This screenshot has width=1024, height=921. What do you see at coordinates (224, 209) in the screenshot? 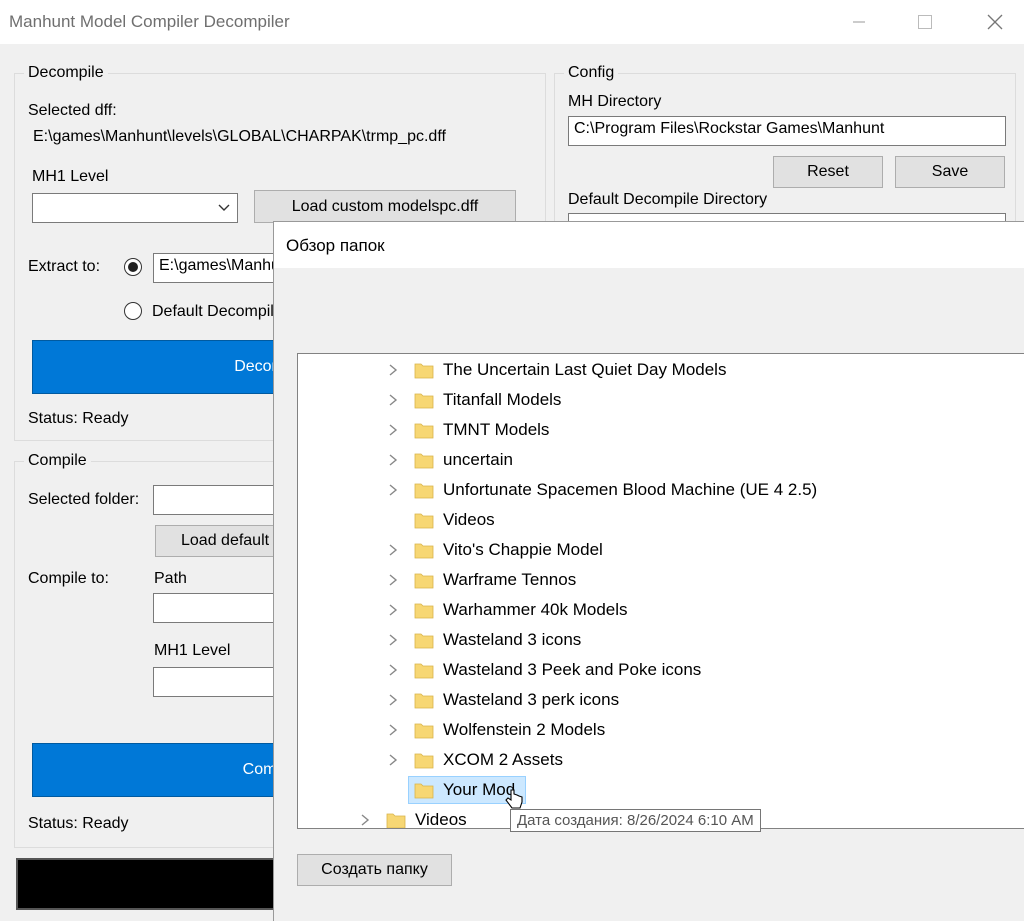
I see `chevron-down-icon` at bounding box center [224, 209].